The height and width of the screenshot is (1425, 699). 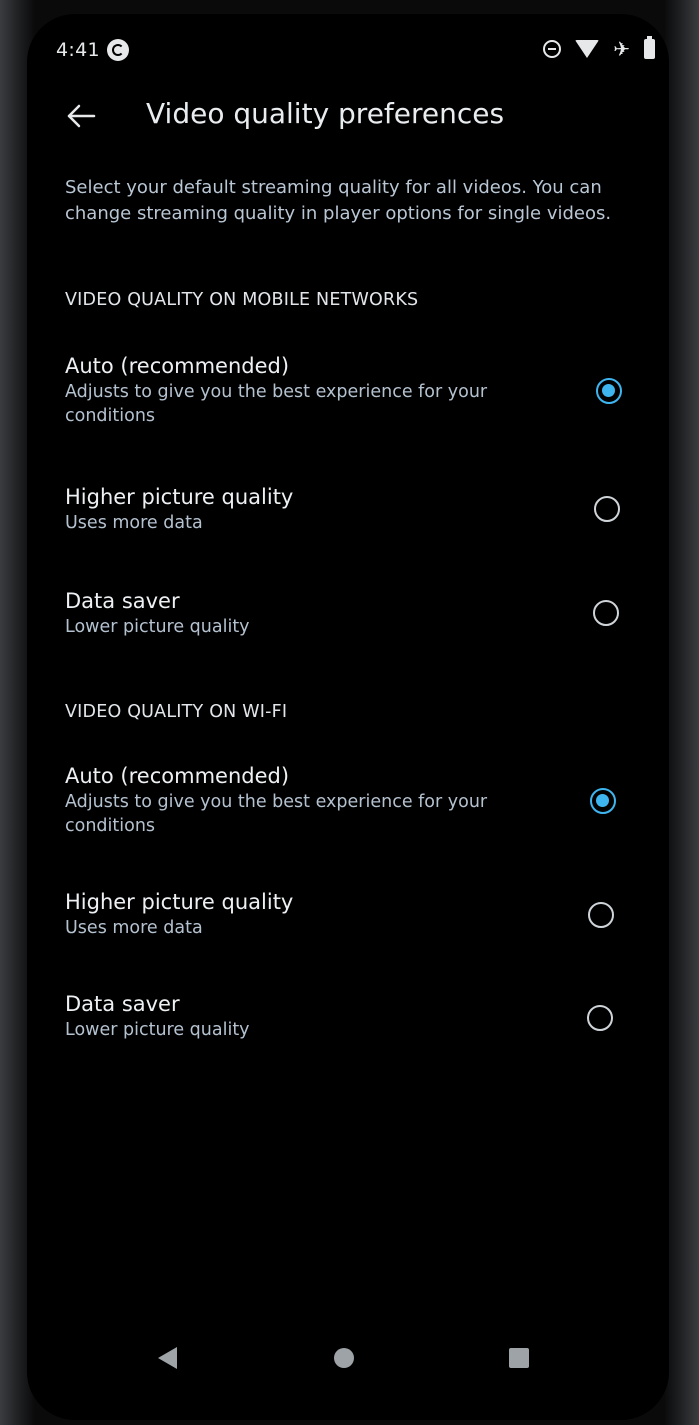 What do you see at coordinates (78, 50) in the screenshot?
I see `status-time: 4:41` at bounding box center [78, 50].